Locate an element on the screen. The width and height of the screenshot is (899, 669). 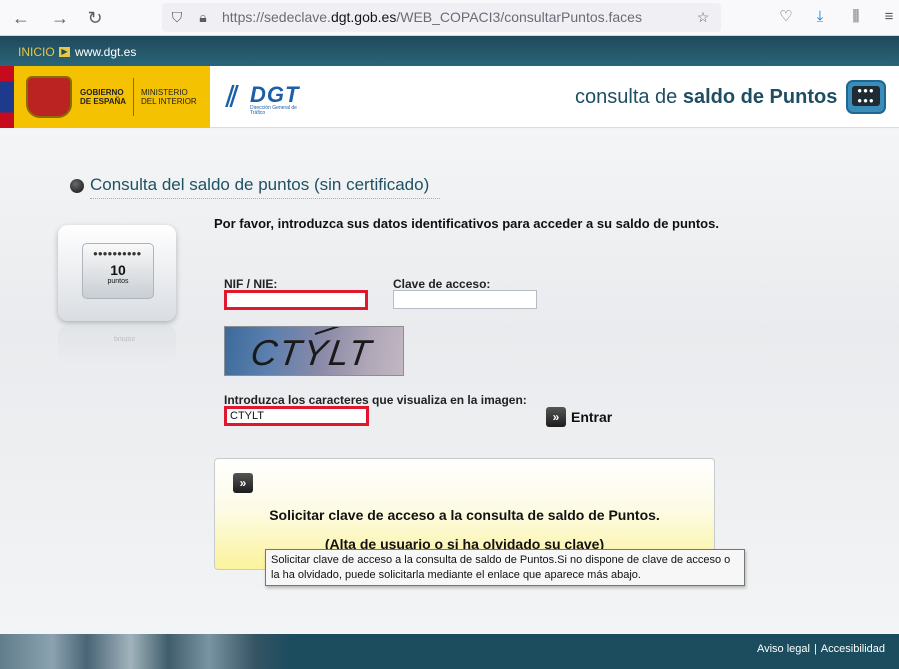
reload-icon: ↻ is located at coordinates (95, 18).